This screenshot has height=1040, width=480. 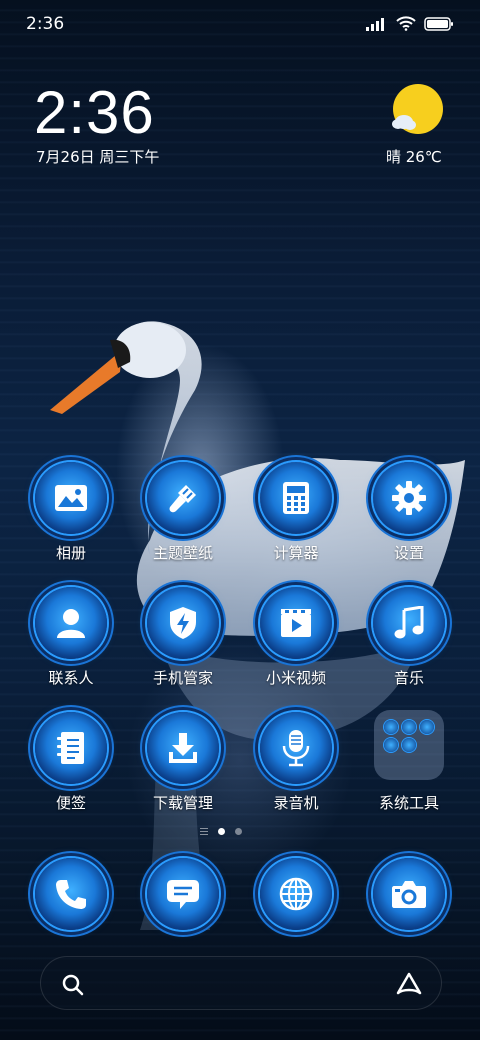 I want to click on phone-icon, so click(x=71, y=894).